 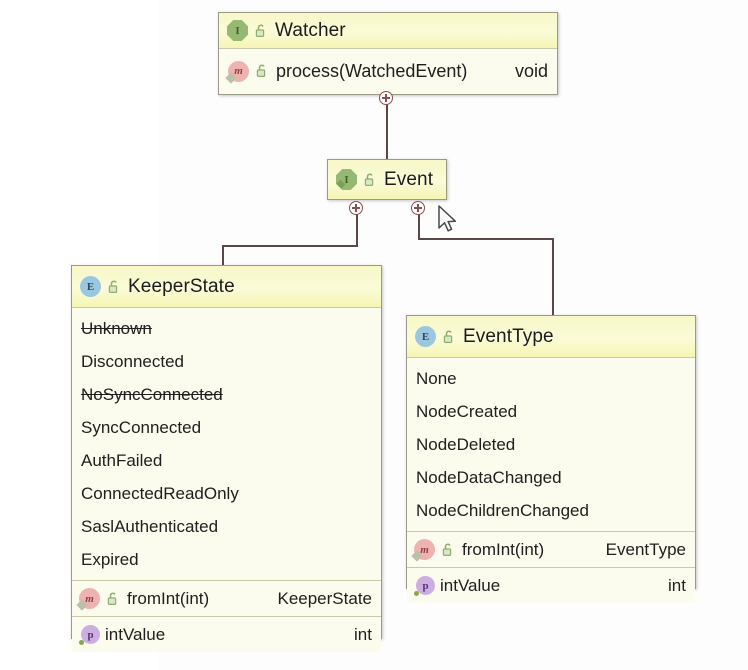 What do you see at coordinates (387, 129) in the screenshot?
I see `connector-watcher-to-event` at bounding box center [387, 129].